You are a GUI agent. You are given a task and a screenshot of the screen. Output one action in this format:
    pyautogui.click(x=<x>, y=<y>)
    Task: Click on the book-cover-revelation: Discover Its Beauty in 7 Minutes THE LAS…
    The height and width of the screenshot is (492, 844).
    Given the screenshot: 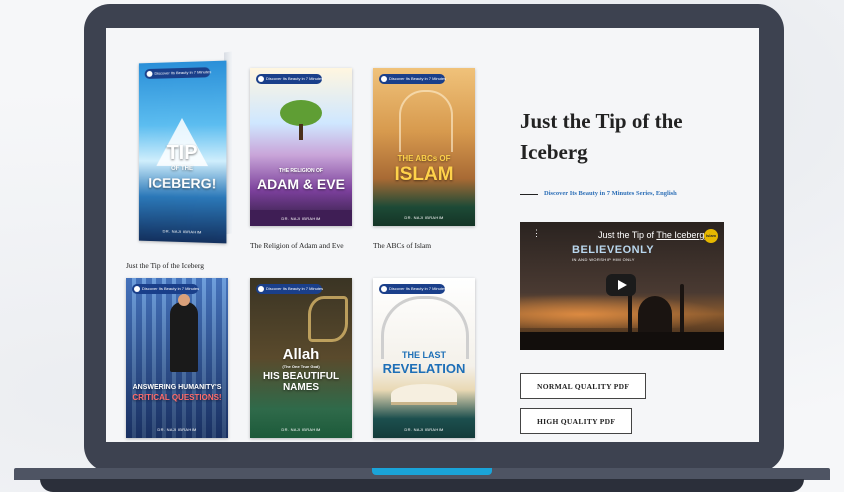 What is the action you would take?
    pyautogui.click(x=424, y=358)
    